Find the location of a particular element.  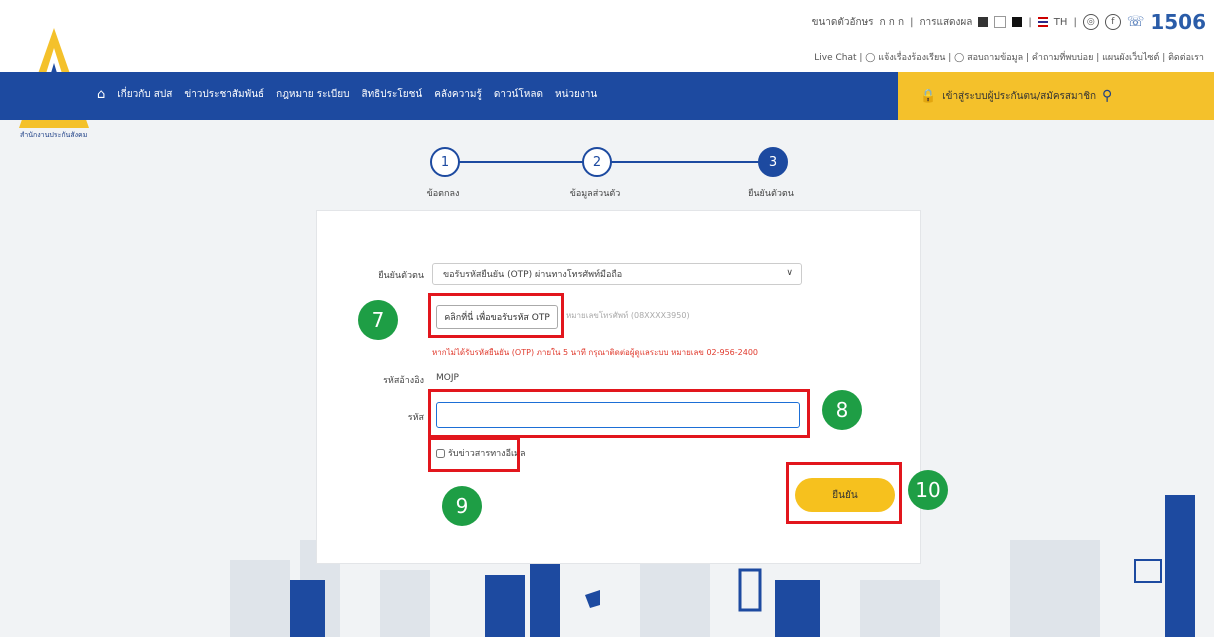

facebook-icon: f is located at coordinates (1112, 22).